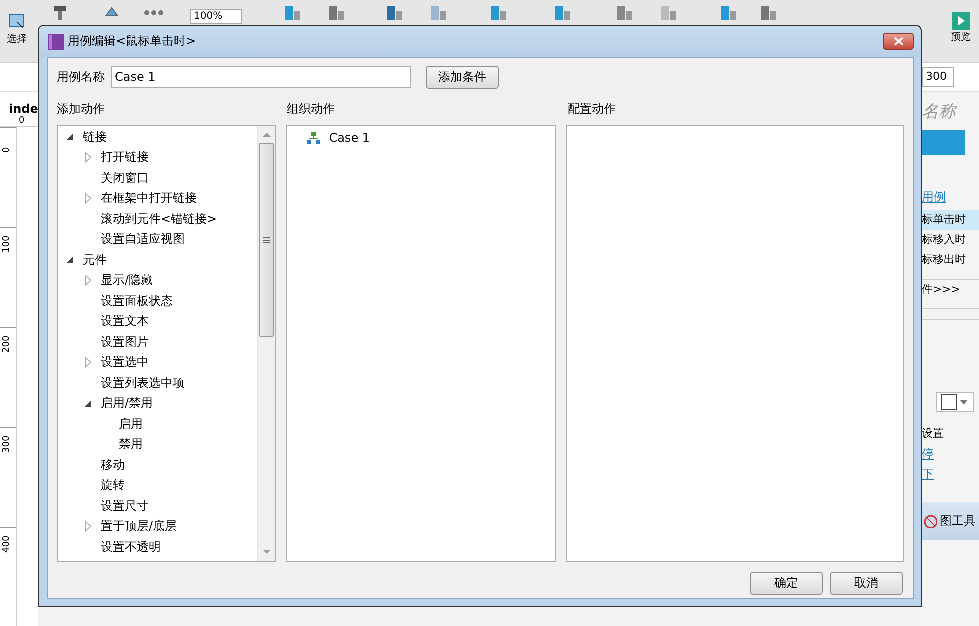 Image resolution: width=979 pixels, height=626 pixels. Describe the element at coordinates (125, 321) in the screenshot. I see `tree-item: 设置文本` at that location.